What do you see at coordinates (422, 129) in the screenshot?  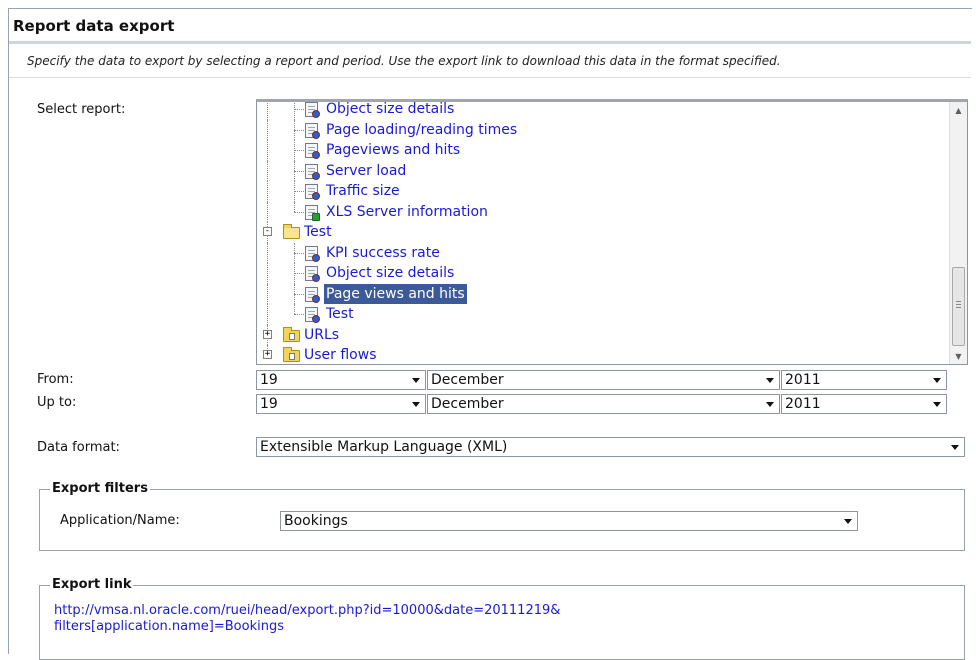 I see `tree-item-label: Page loading/reading times` at bounding box center [422, 129].